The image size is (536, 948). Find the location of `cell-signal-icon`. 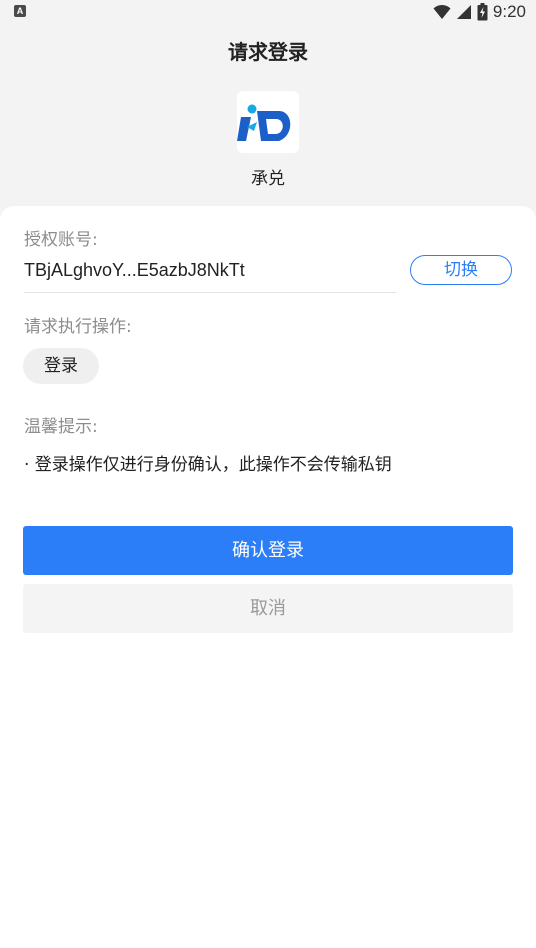

cell-signal-icon is located at coordinates (463, 12).